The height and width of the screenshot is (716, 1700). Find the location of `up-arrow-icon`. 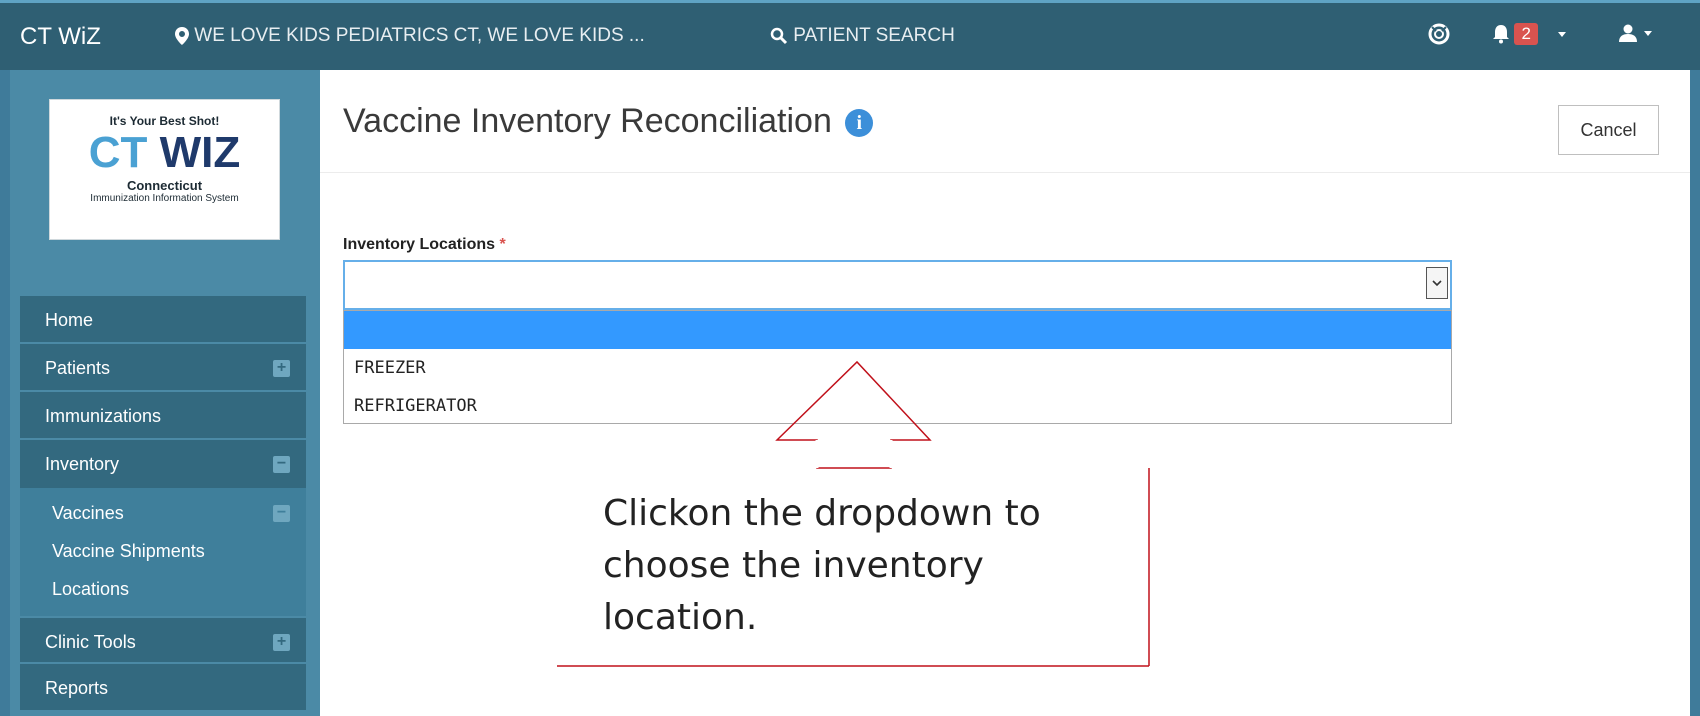

up-arrow-icon is located at coordinates (853, 414).